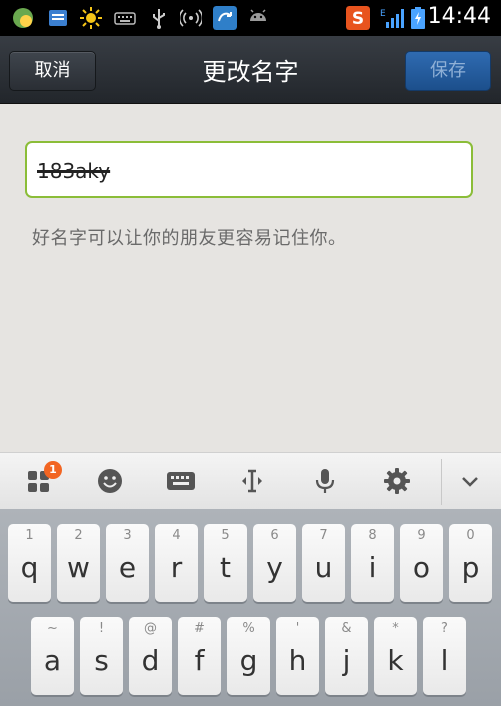 The image size is (501, 706). What do you see at coordinates (52, 628) in the screenshot?
I see `key-secondary-label: ~` at bounding box center [52, 628].